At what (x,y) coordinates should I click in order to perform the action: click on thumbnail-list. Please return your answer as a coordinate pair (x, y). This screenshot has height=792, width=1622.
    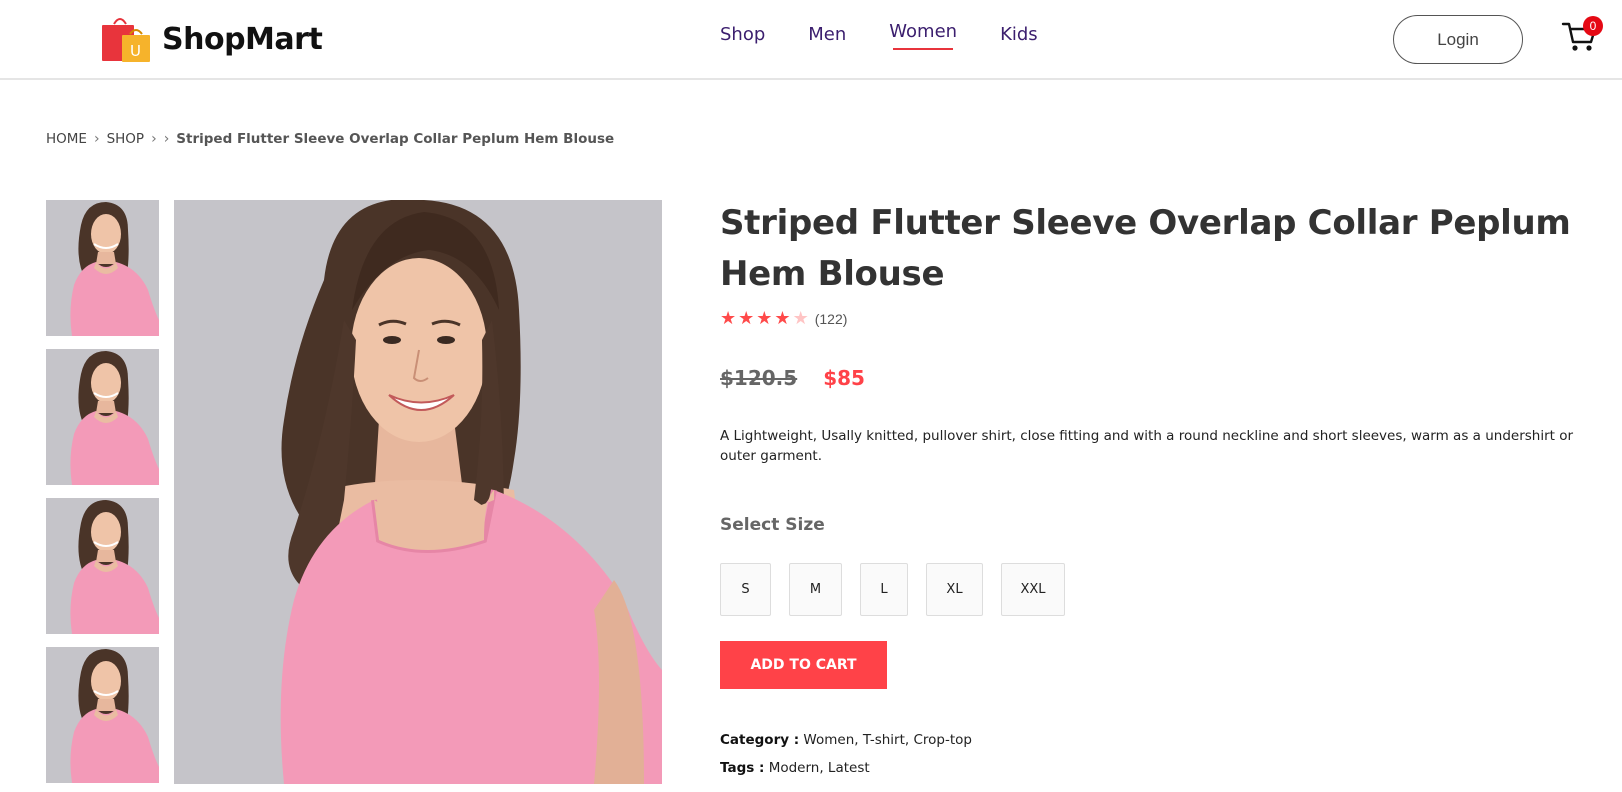
    Looking at the image, I should click on (102, 496).